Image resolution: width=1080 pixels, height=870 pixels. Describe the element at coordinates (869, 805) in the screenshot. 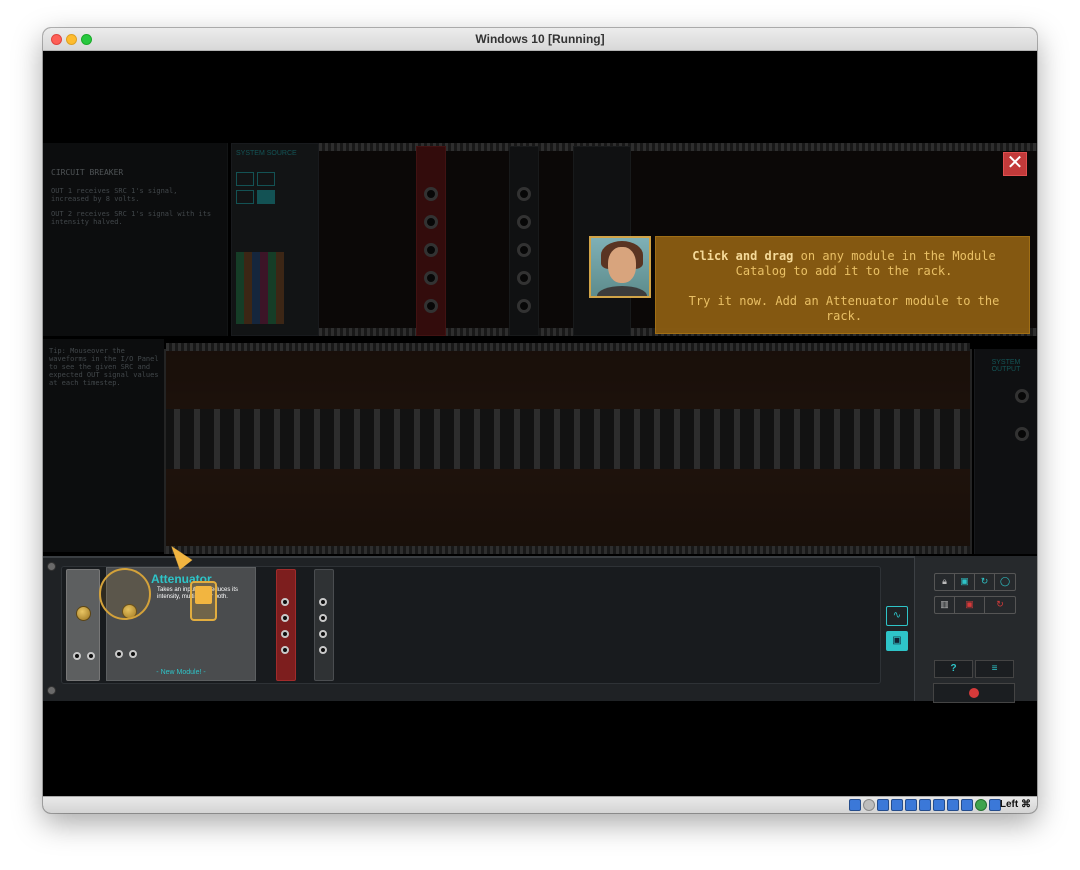

I see `optical-drive-icon` at that location.